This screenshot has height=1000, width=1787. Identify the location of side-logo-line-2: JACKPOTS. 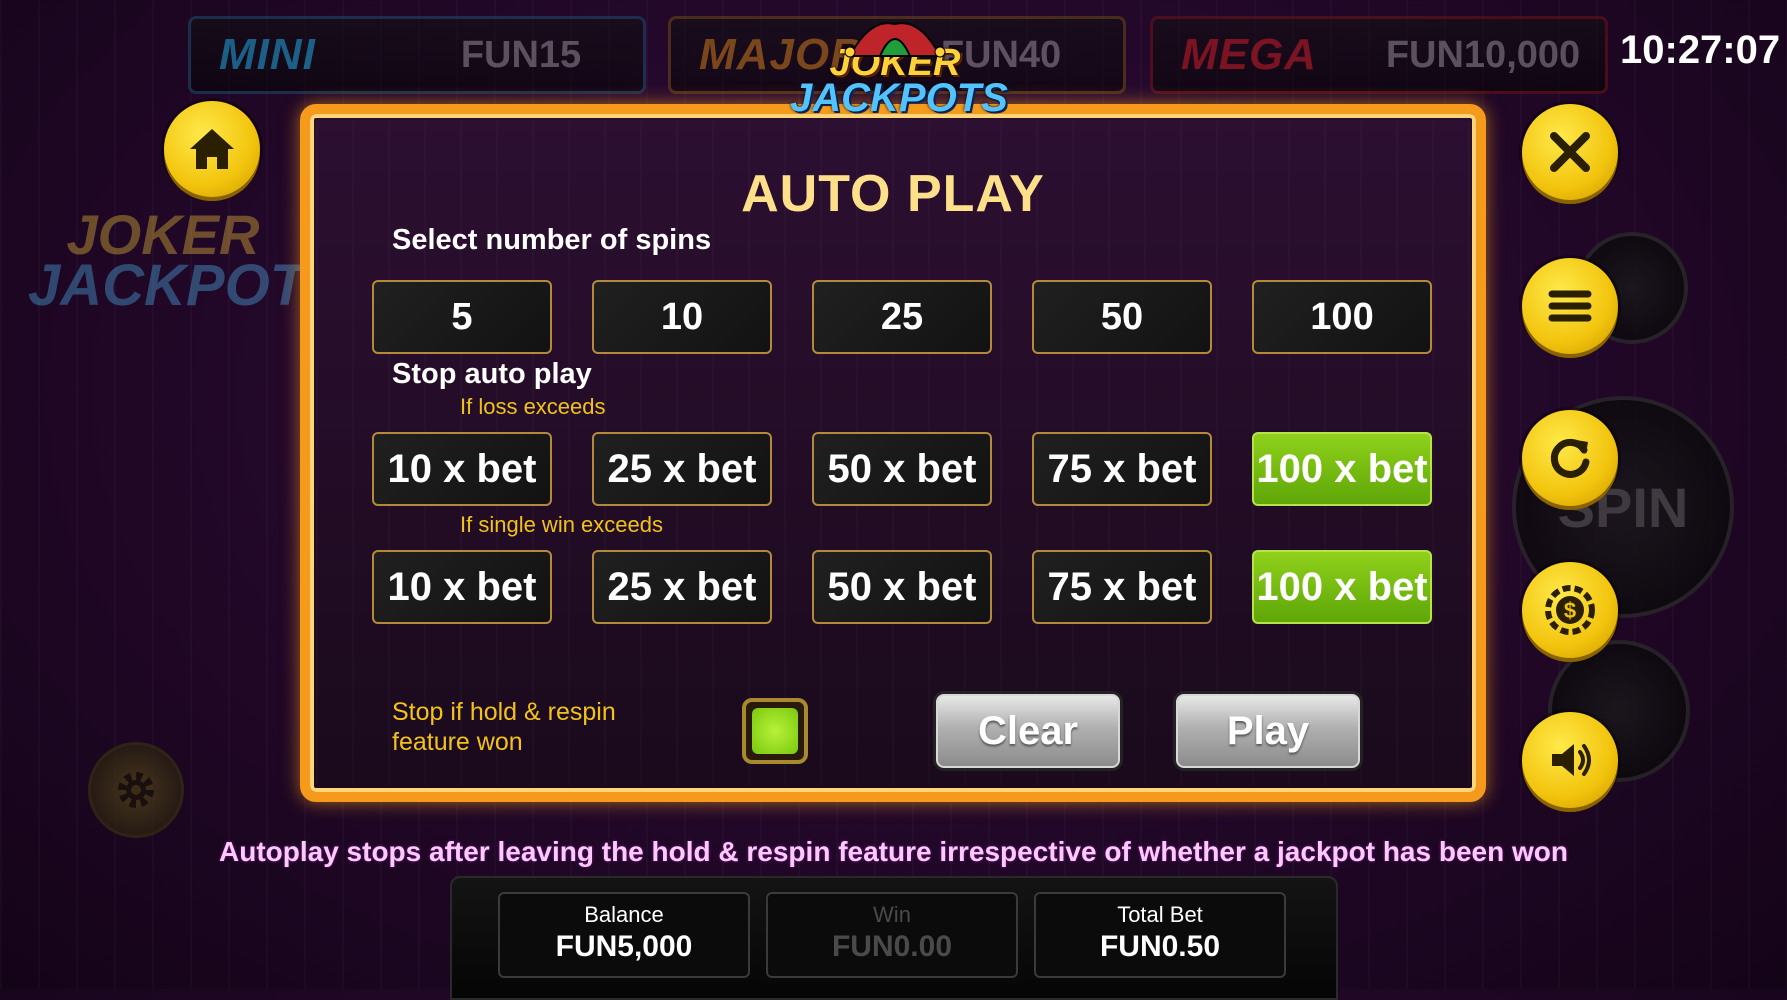
(186, 286).